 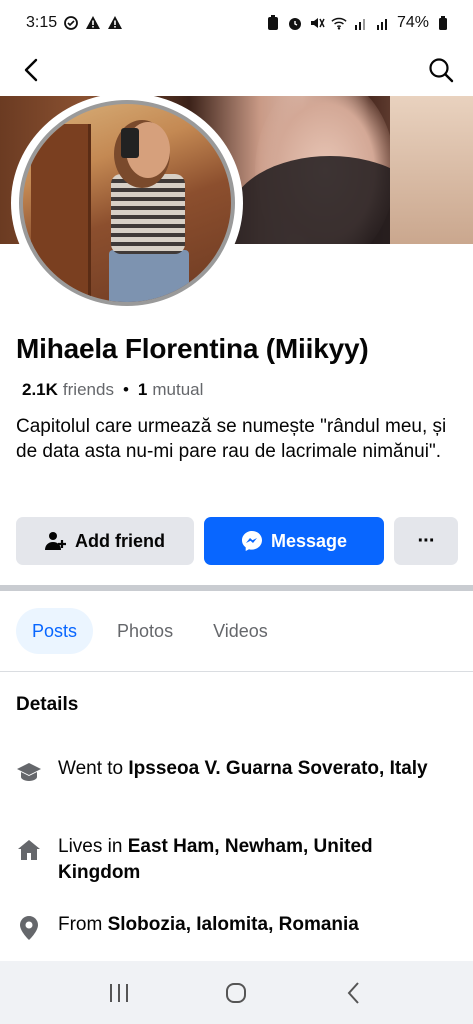 I want to click on education-cap-icon, so click(x=29, y=772).